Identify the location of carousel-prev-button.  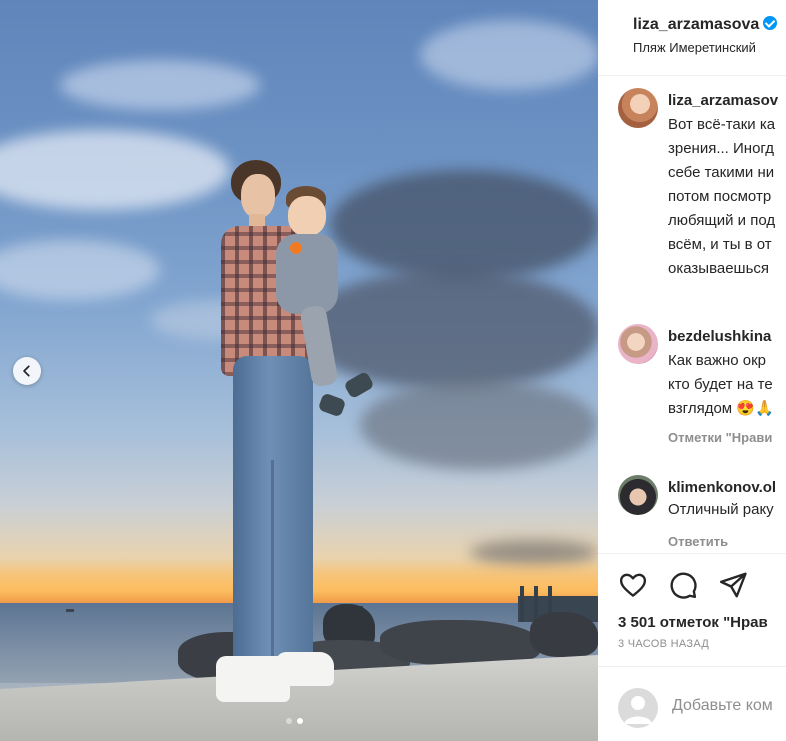
(27, 371).